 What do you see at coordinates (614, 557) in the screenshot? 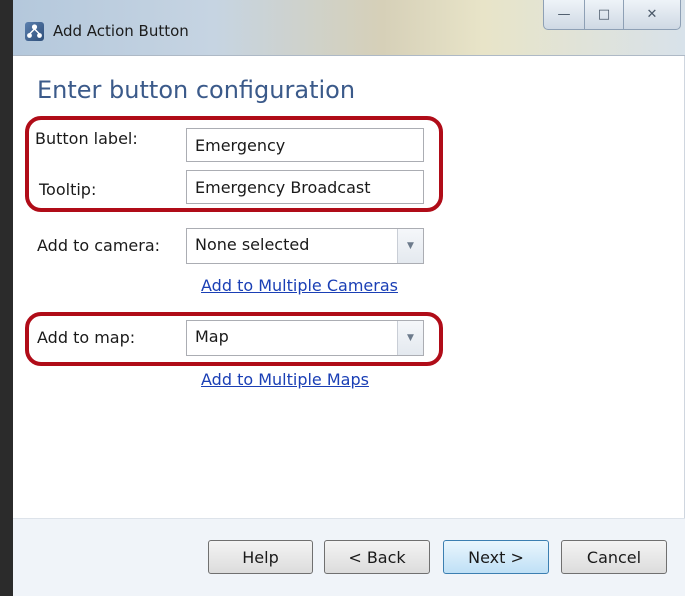
I see `cancel-button: Cancel` at bounding box center [614, 557].